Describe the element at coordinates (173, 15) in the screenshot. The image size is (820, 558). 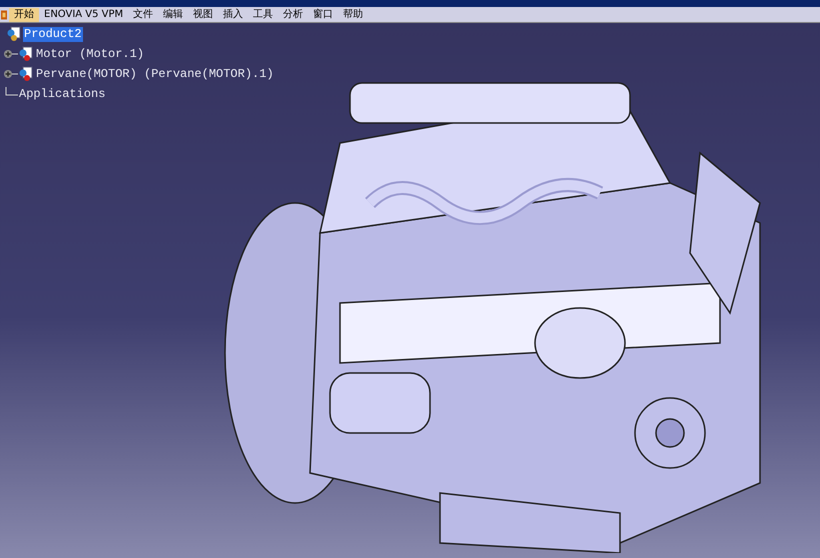
I see `menu-item: 编辑` at that location.